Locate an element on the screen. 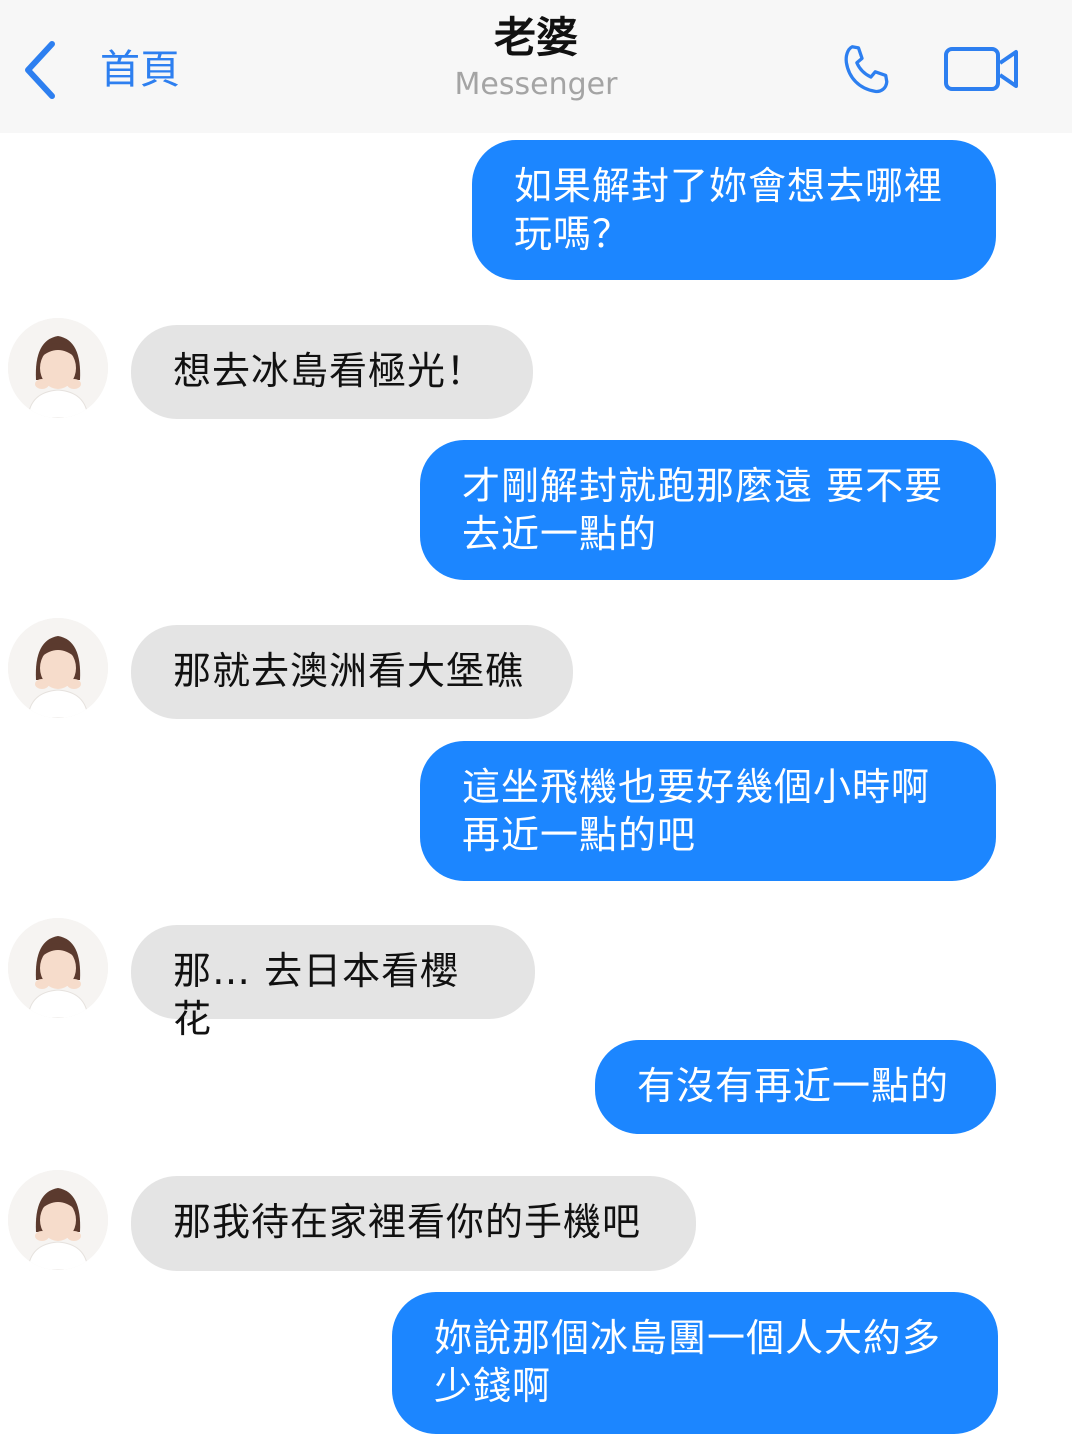 Image resolution: width=1072 pixels, height=1440 pixels. received-message: 那我待在家裡看你的手機吧 is located at coordinates (413, 1223).